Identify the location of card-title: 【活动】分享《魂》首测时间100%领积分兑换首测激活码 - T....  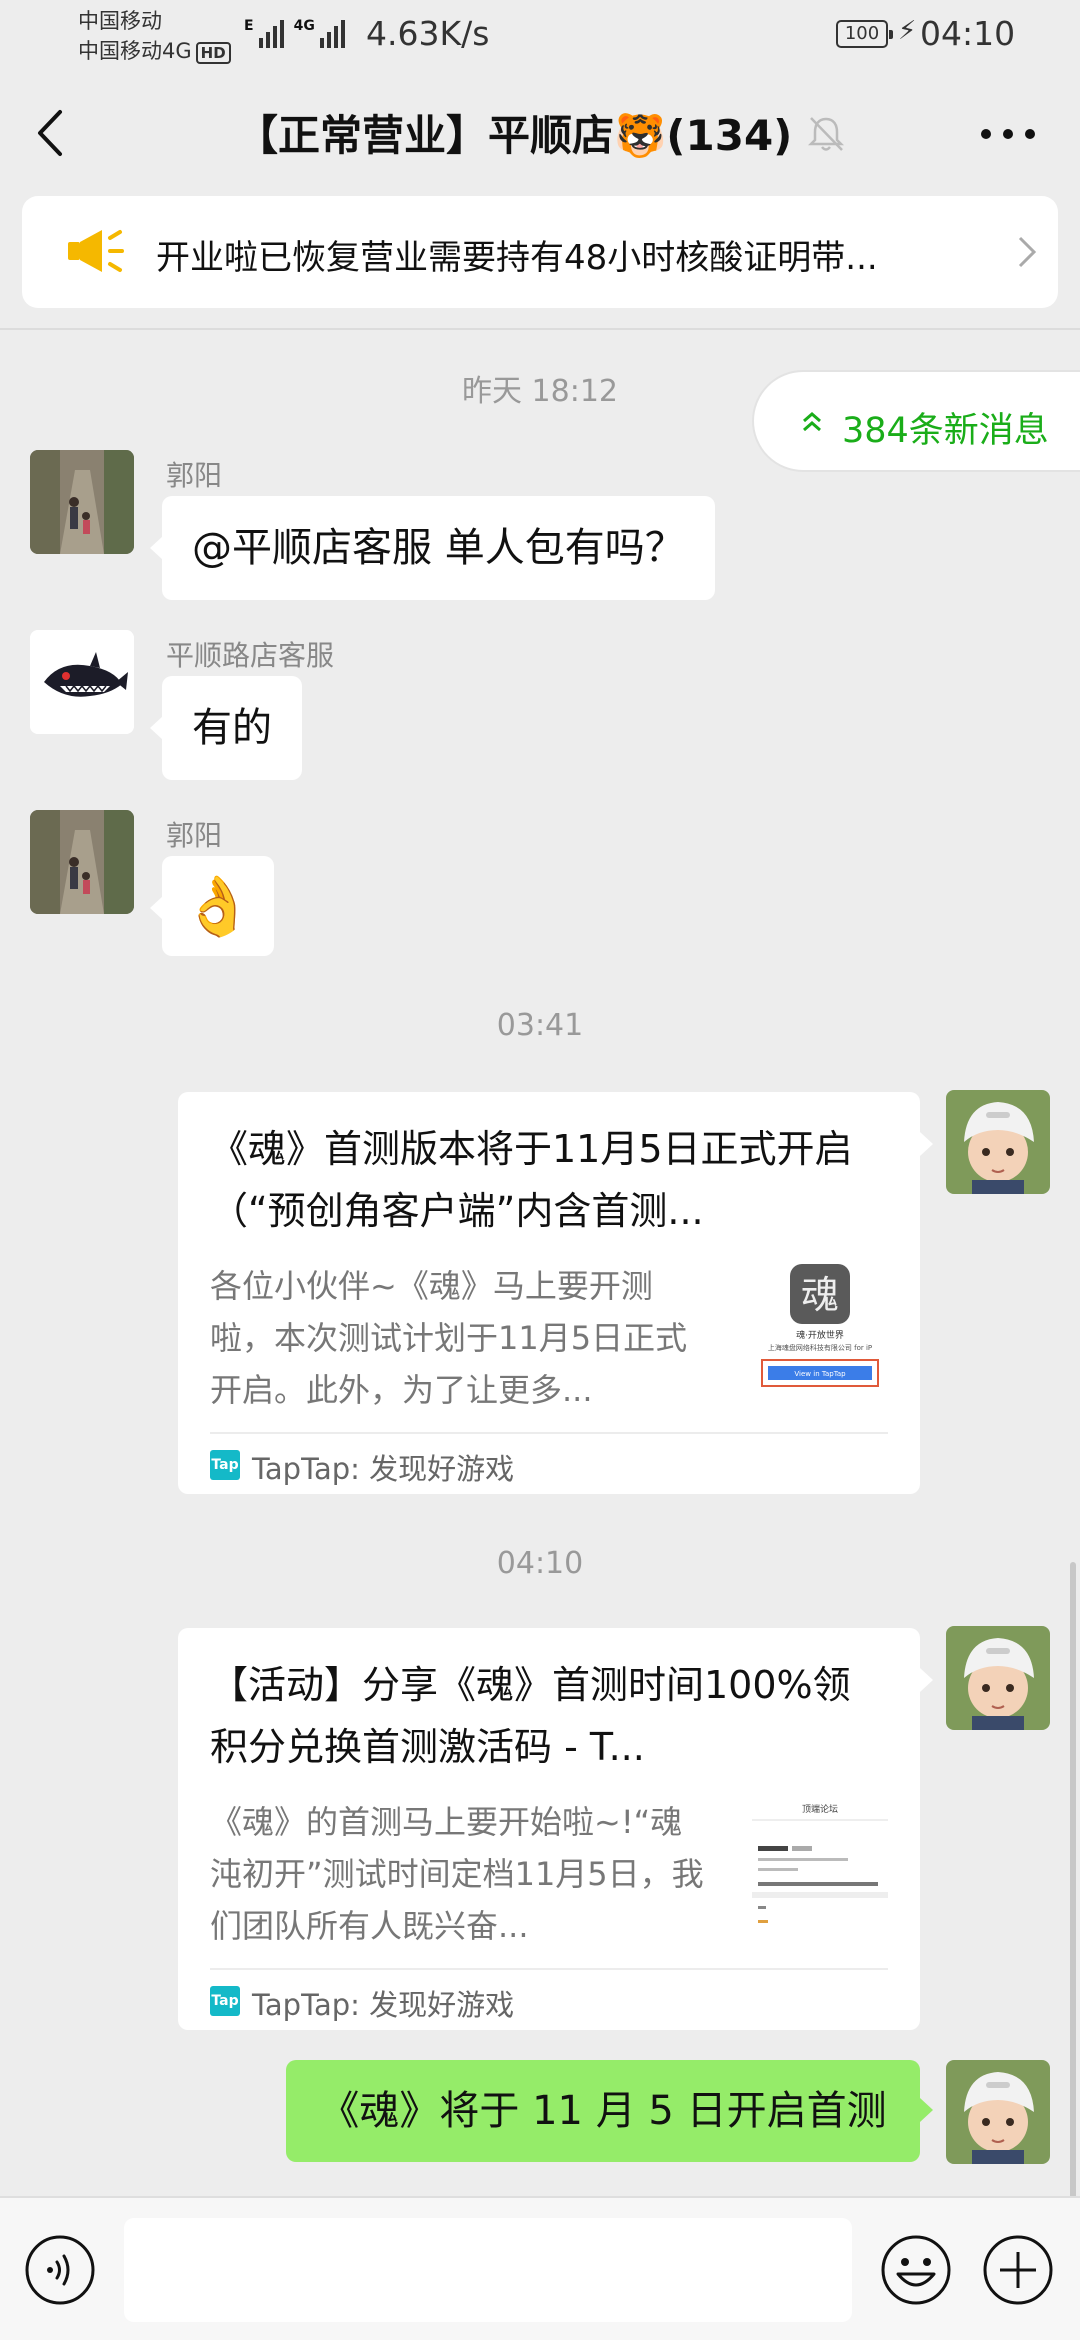
(530, 1716).